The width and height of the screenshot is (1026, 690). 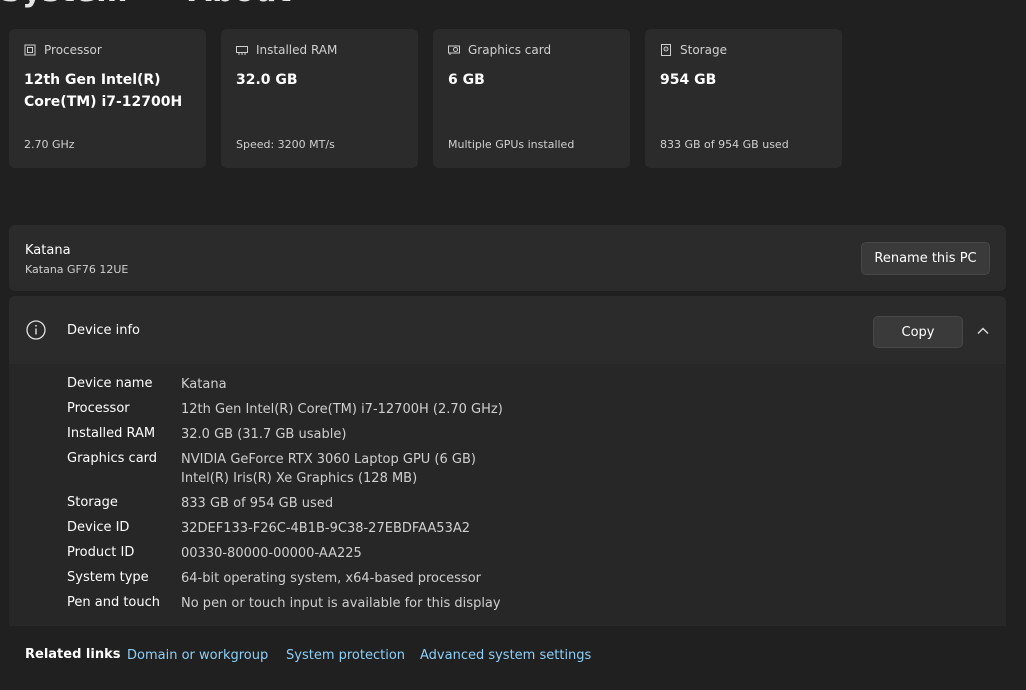 What do you see at coordinates (240, 4) in the screenshot?
I see `breadcrumb-current: About` at bounding box center [240, 4].